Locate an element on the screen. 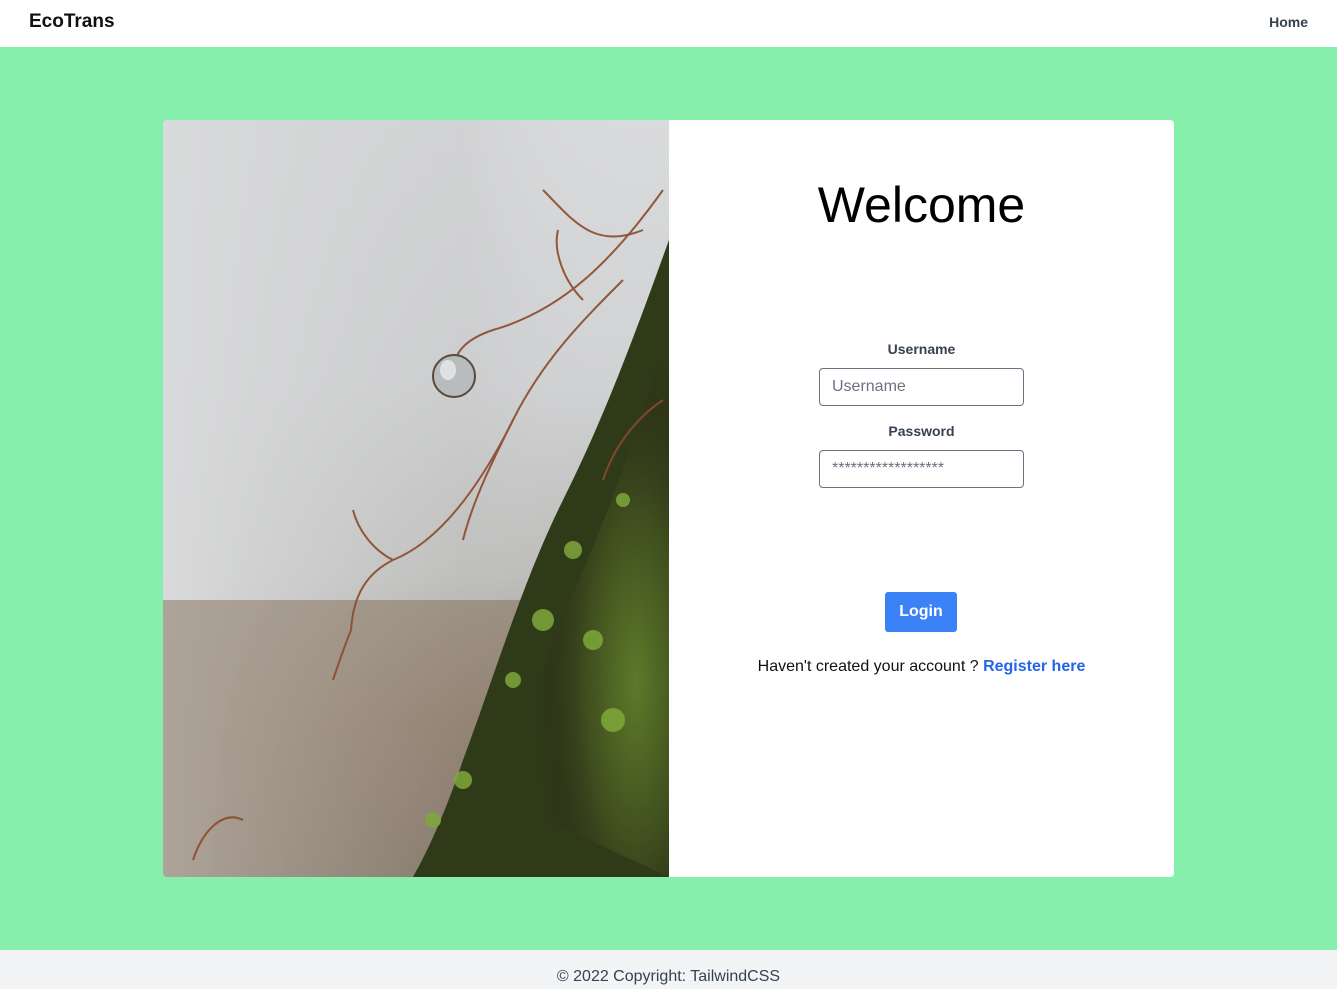 Image resolution: width=1337 pixels, height=989 pixels. nav-home-link: Home is located at coordinates (1288, 22).